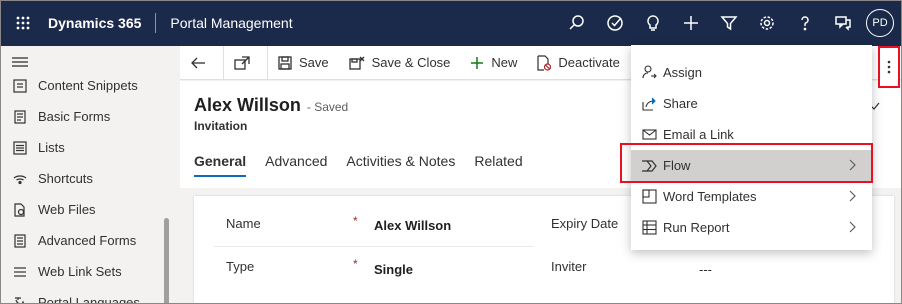 Image resolution: width=902 pixels, height=304 pixels. What do you see at coordinates (327, 107) in the screenshot?
I see `save-status: - Saved` at bounding box center [327, 107].